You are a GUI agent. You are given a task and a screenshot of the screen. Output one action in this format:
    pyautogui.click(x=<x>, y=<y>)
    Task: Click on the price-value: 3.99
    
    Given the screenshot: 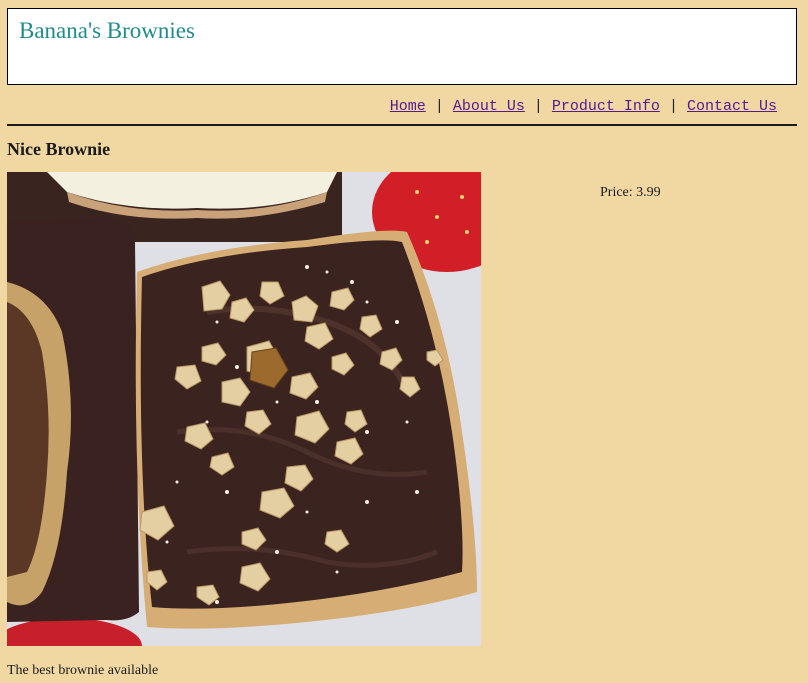 What is the action you would take?
    pyautogui.click(x=648, y=192)
    